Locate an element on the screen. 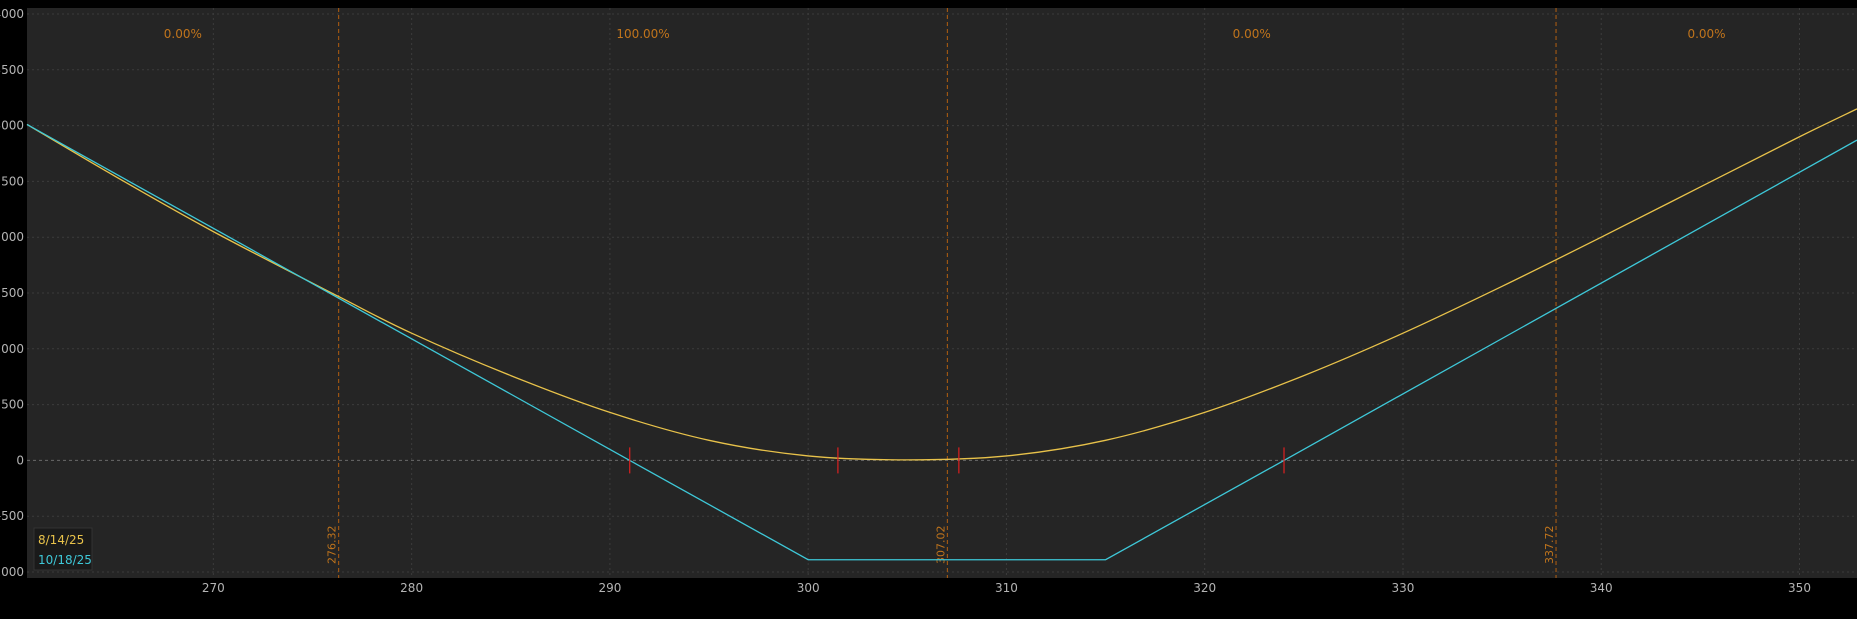  x-tick-label: 310 is located at coordinates (1006, 588).